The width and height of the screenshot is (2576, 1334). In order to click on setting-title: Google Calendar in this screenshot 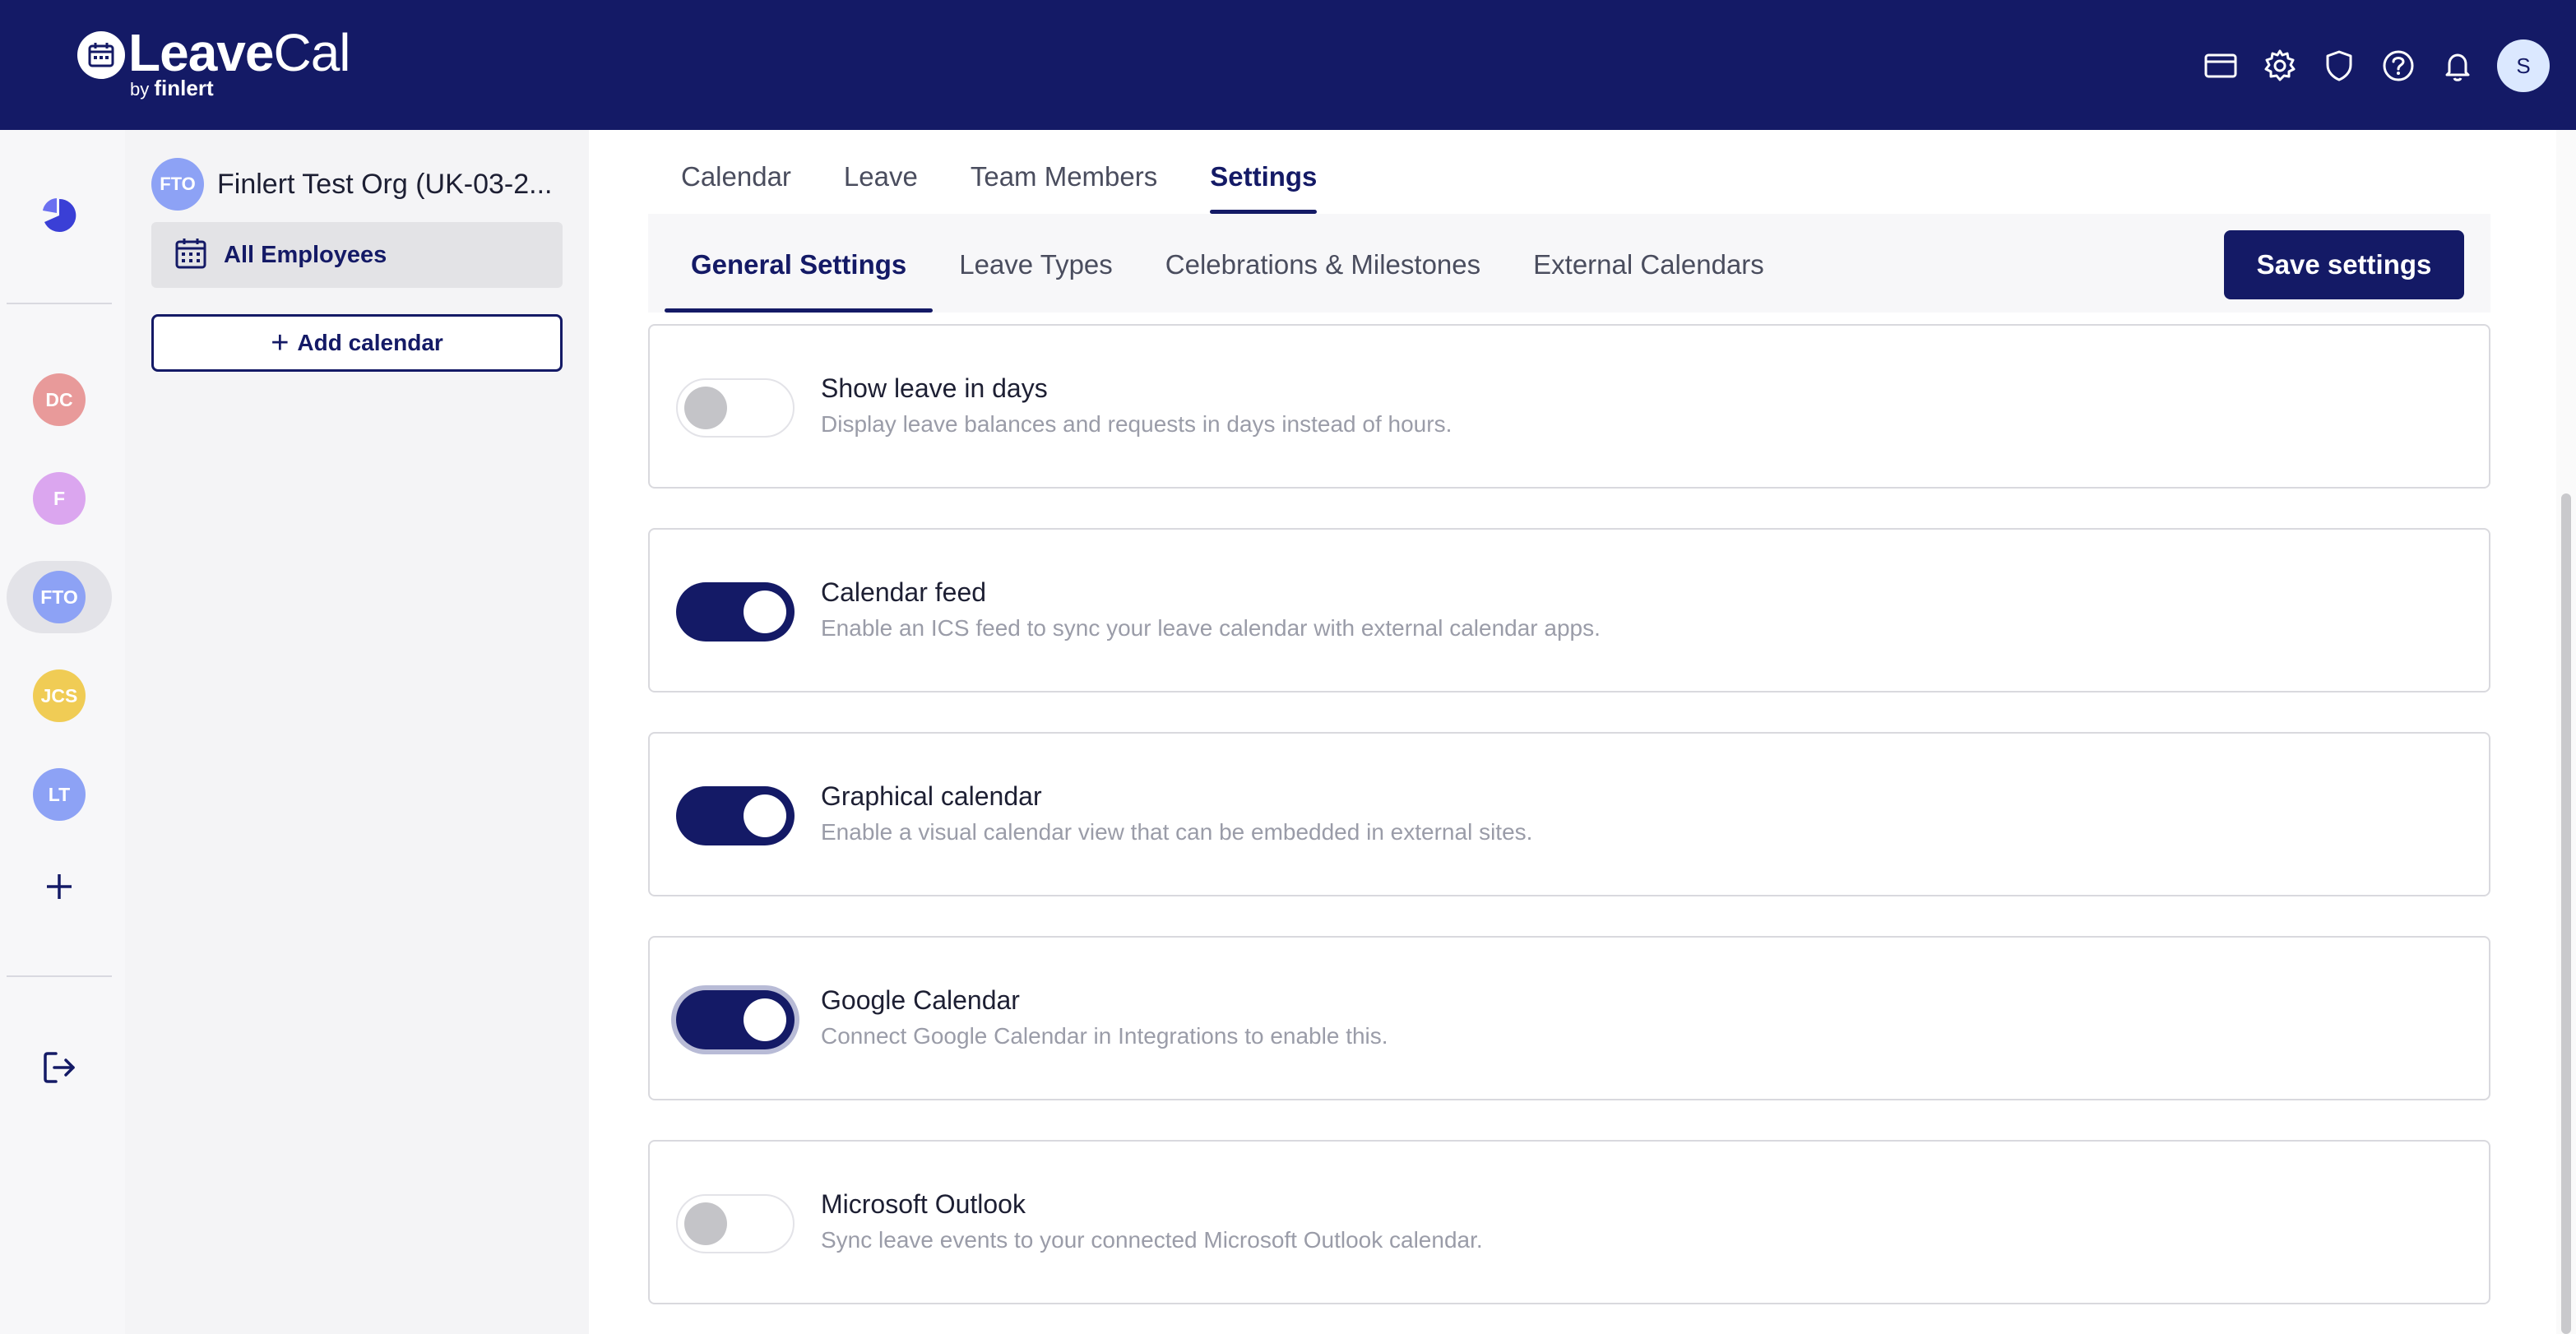, I will do `click(920, 1000)`.